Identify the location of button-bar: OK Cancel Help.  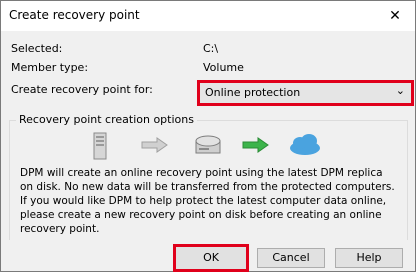
(208, 256).